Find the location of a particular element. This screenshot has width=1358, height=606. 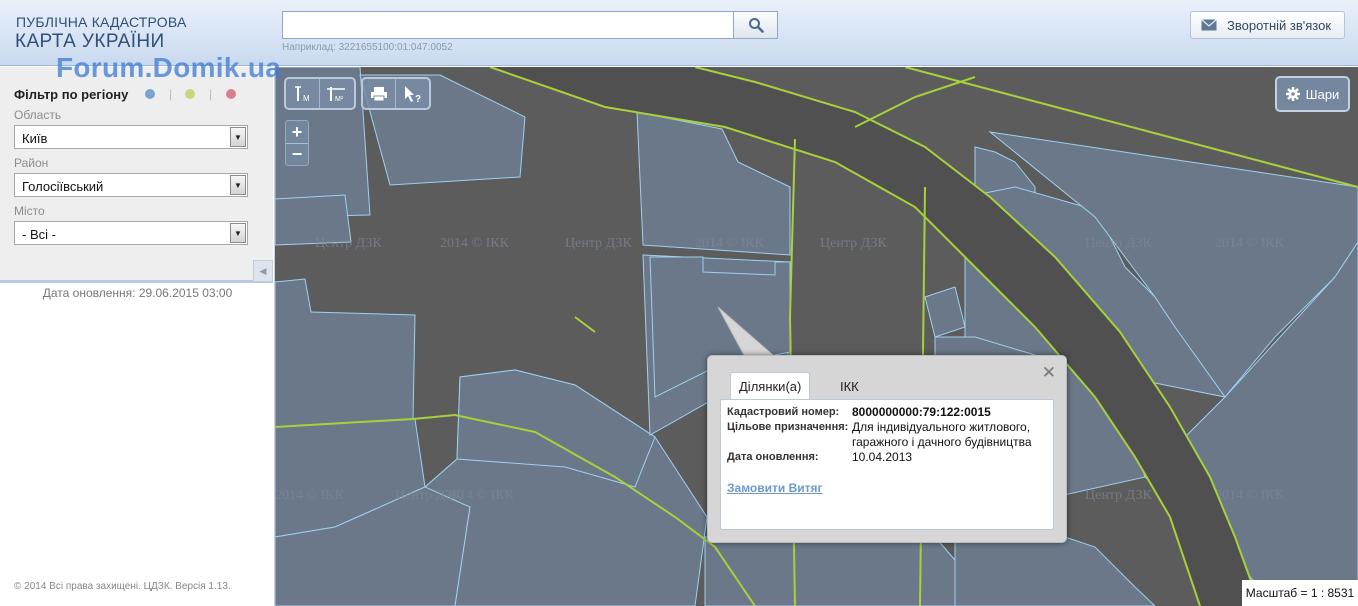

feedback-button: Зворотній зв'язок is located at coordinates (1267, 25).